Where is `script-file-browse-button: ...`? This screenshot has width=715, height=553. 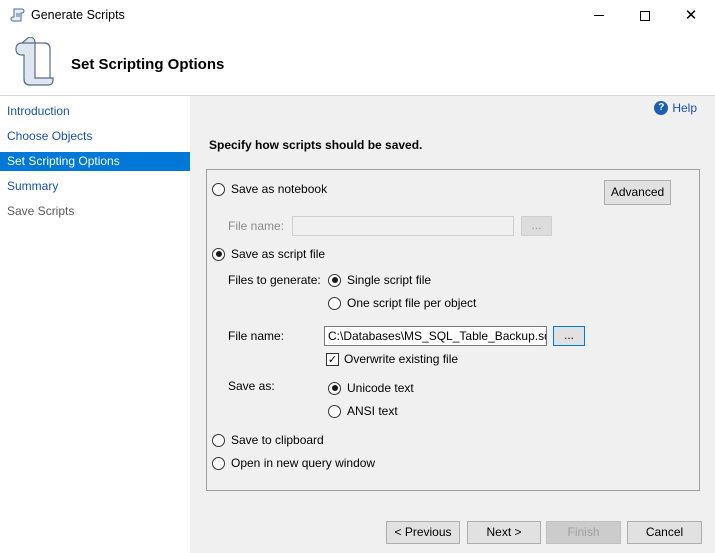 script-file-browse-button: ... is located at coordinates (569, 336).